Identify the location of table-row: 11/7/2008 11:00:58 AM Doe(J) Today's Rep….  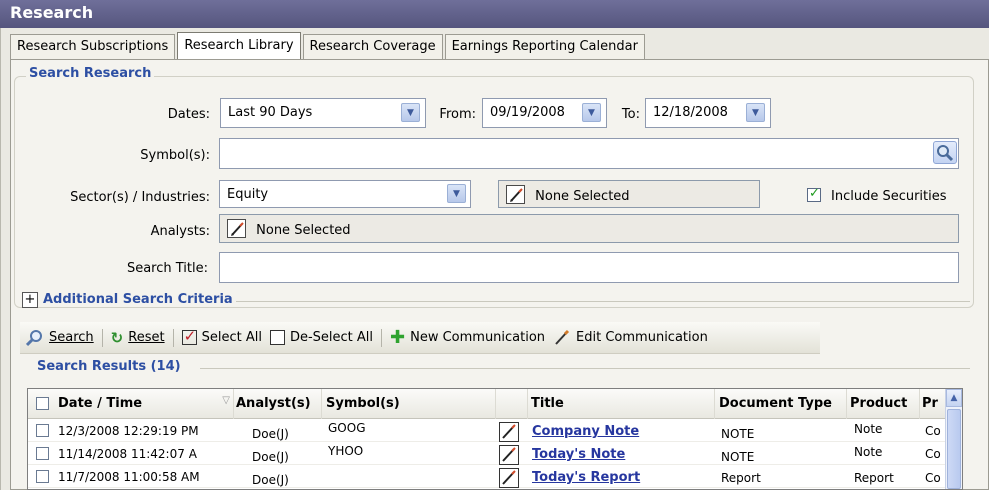
(495, 477).